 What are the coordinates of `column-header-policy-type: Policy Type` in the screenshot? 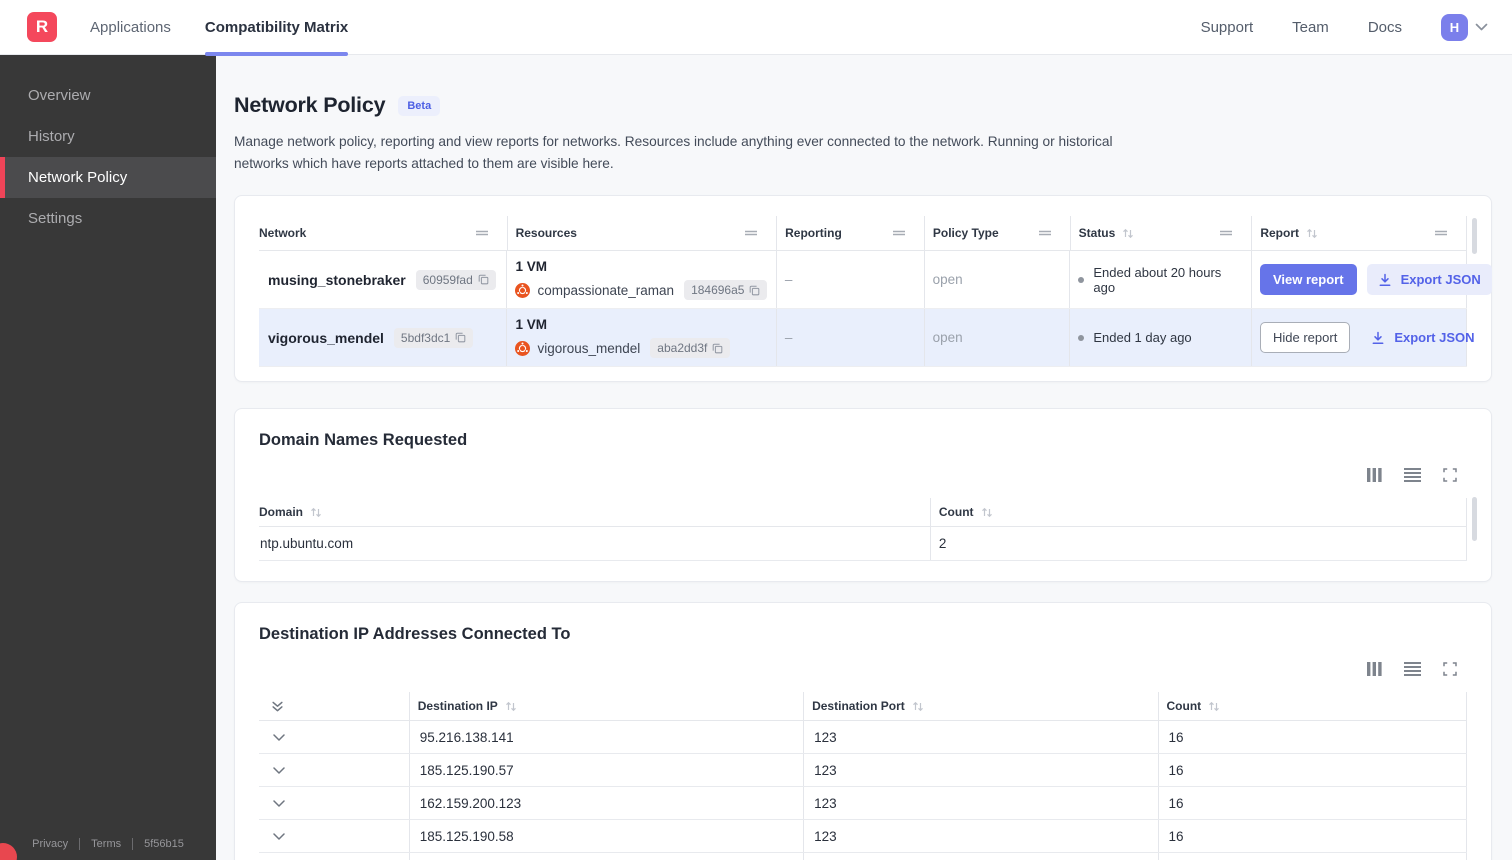 It's located at (996, 233).